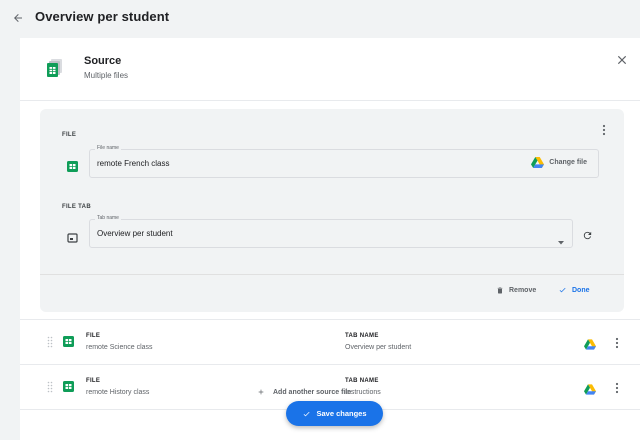 The height and width of the screenshot is (440, 640). I want to click on save-changes-button: Save changes, so click(334, 413).